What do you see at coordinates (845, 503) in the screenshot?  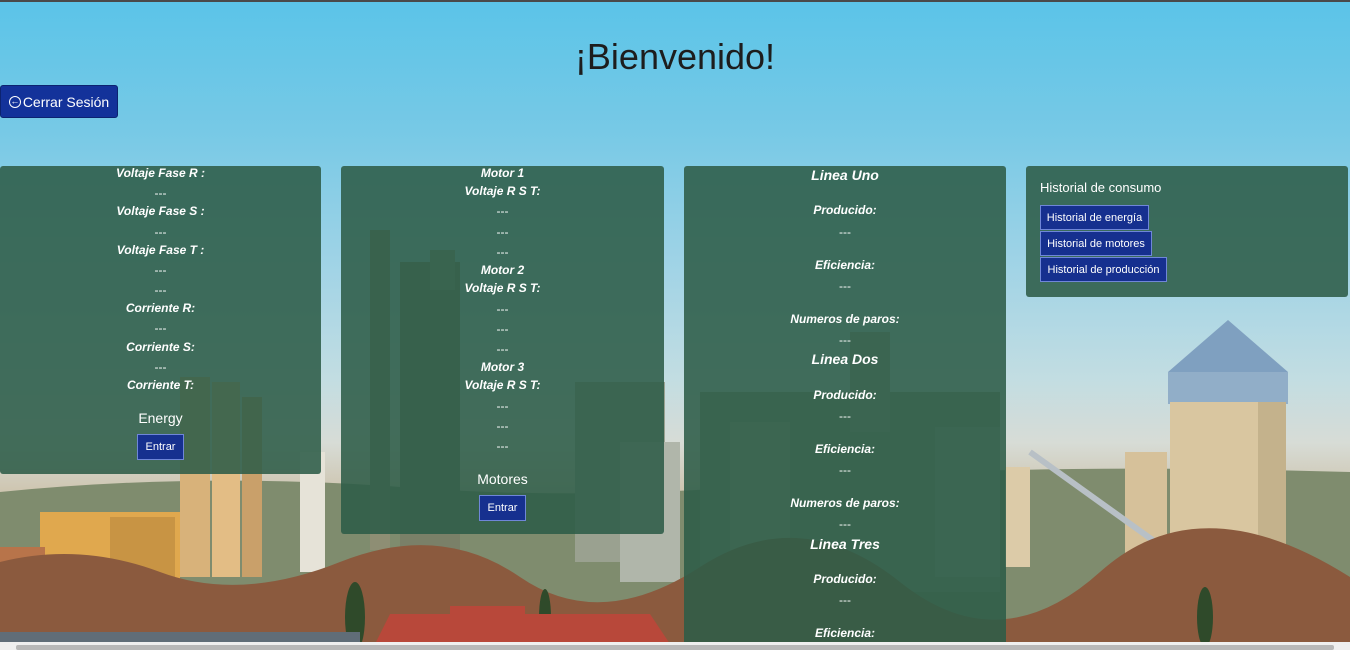 I see `line-2-stops-label: Numeros de paros:` at bounding box center [845, 503].